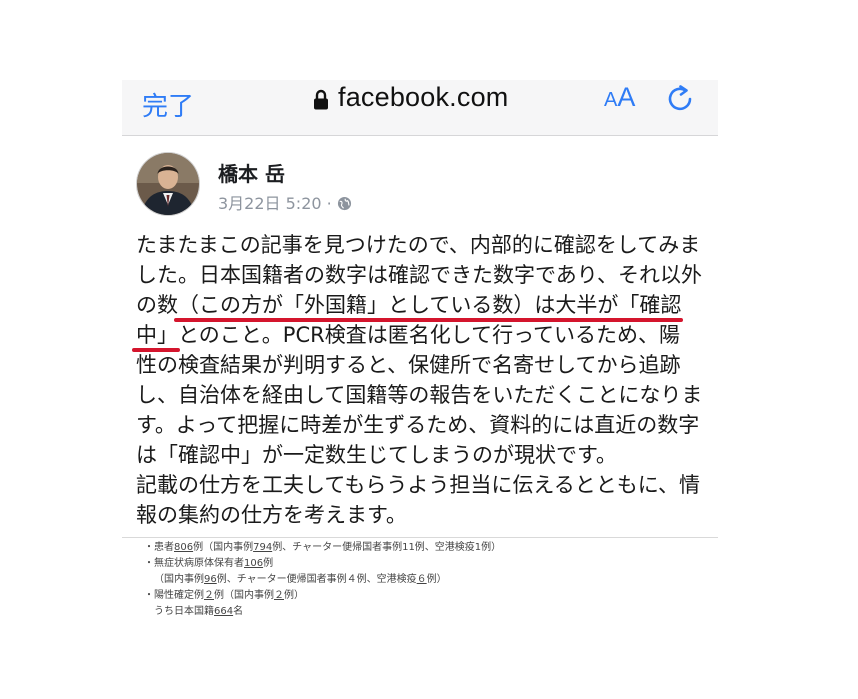 This screenshot has height=699, width=858. Describe the element at coordinates (168, 104) in the screenshot. I see `done-button: 完了` at that location.